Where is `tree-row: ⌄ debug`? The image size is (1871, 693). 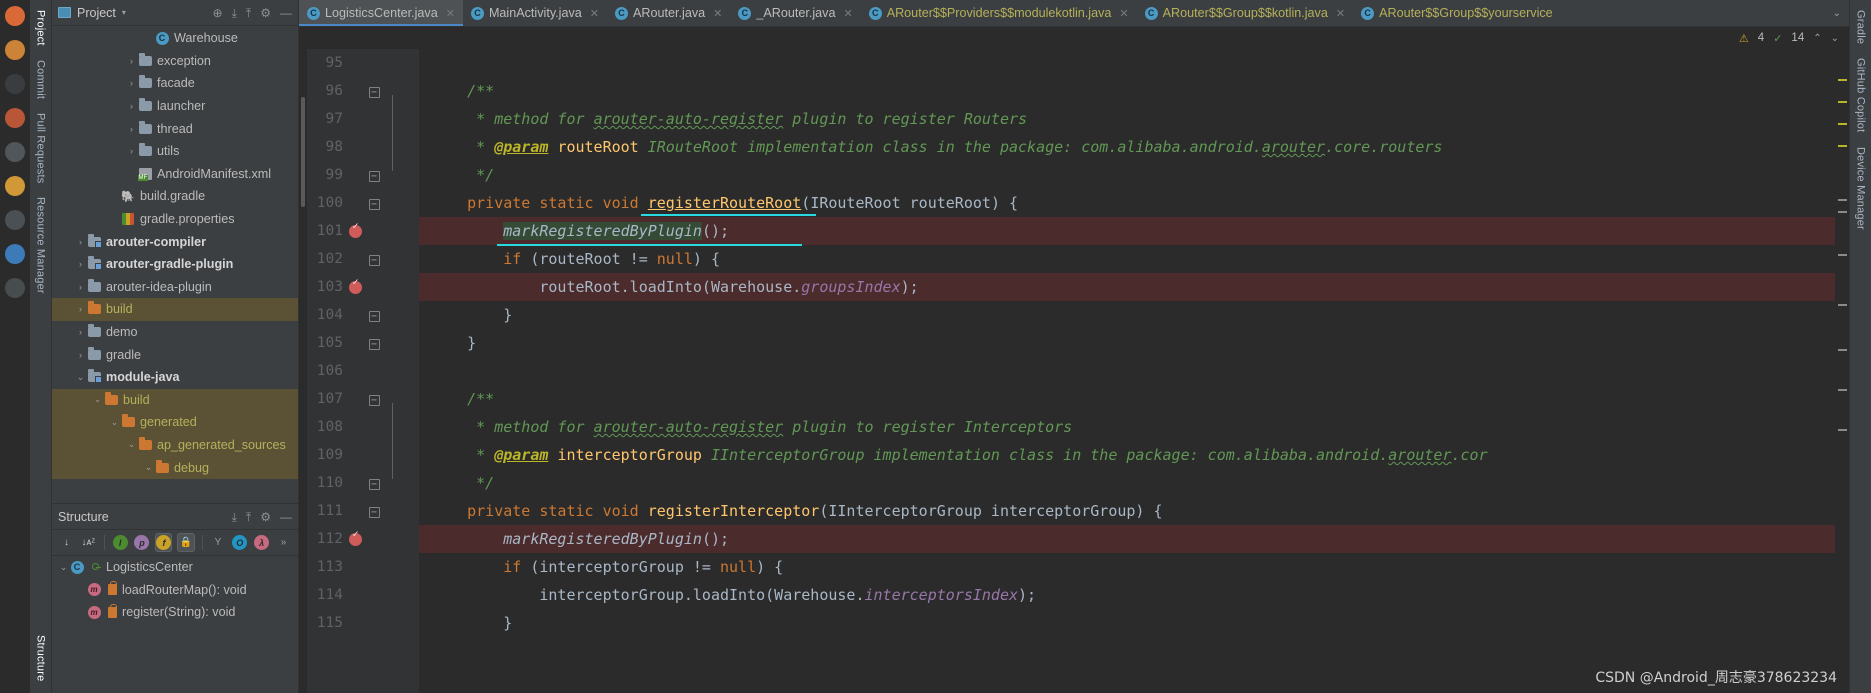 tree-row: ⌄ debug is located at coordinates (175, 467).